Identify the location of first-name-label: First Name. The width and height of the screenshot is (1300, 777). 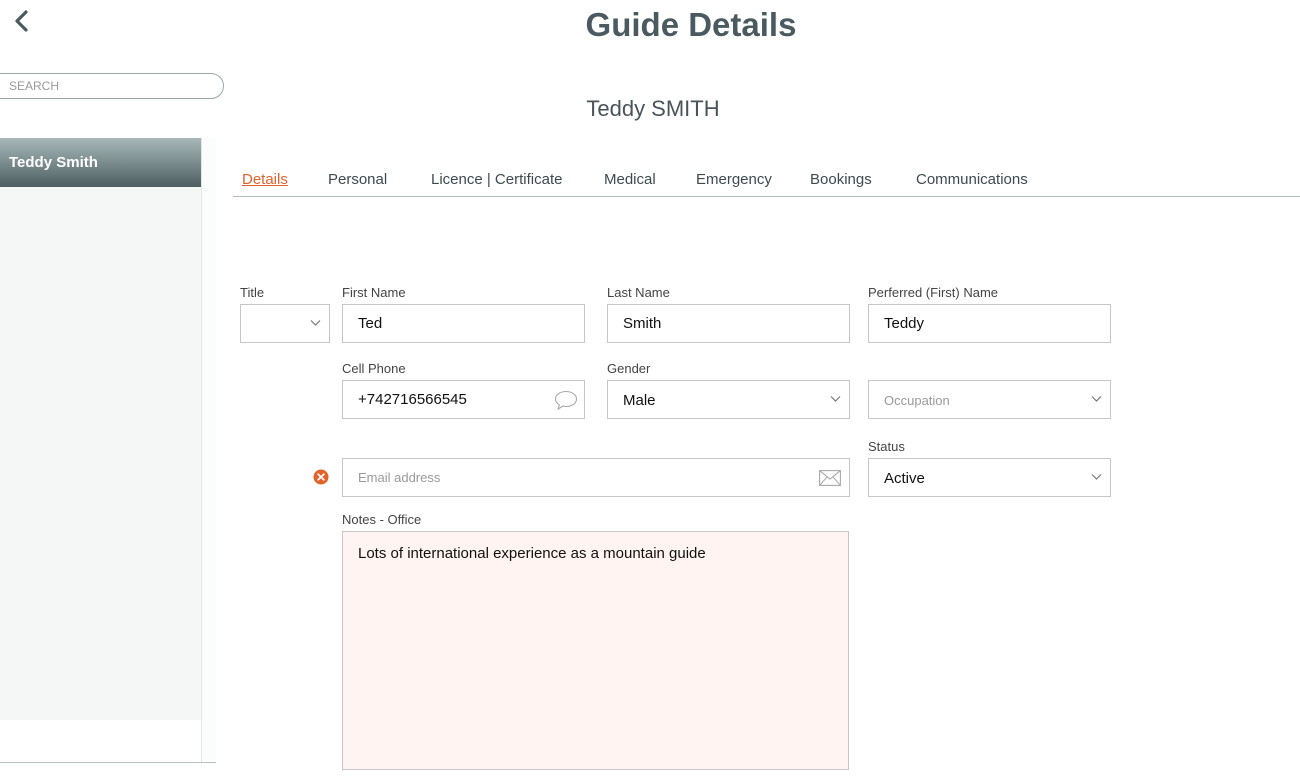
(374, 292).